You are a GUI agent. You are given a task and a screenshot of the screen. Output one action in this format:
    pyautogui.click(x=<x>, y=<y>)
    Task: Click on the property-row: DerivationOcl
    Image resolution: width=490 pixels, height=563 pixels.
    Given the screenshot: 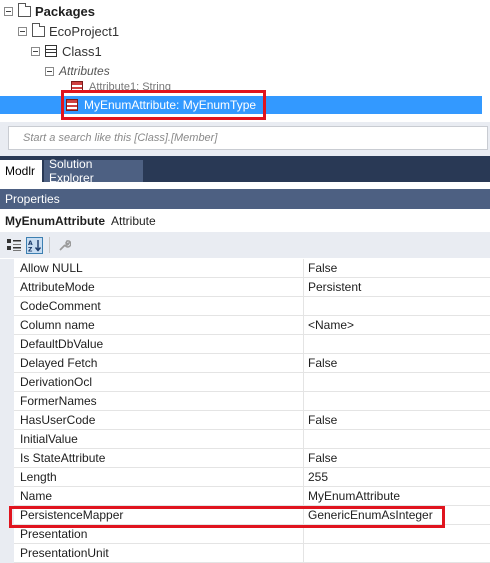 What is the action you would take?
    pyautogui.click(x=245, y=382)
    